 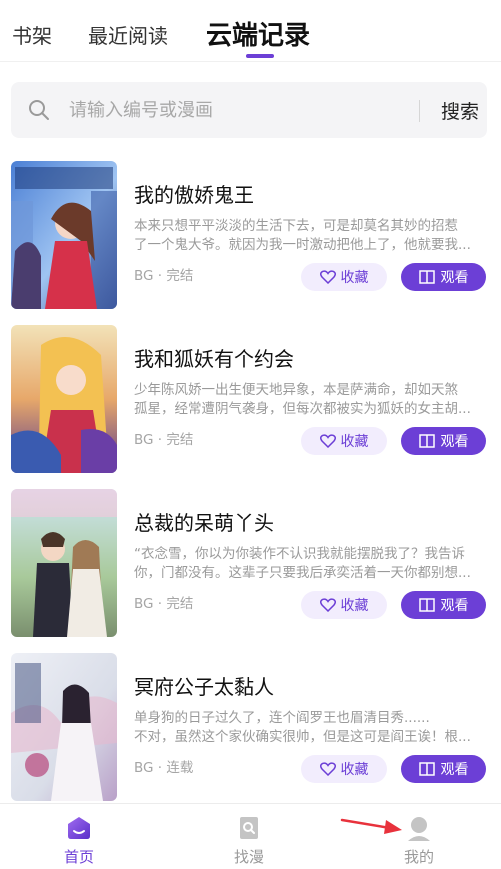 I want to click on comic-title: 我的傲娇鬼王, so click(x=194, y=193).